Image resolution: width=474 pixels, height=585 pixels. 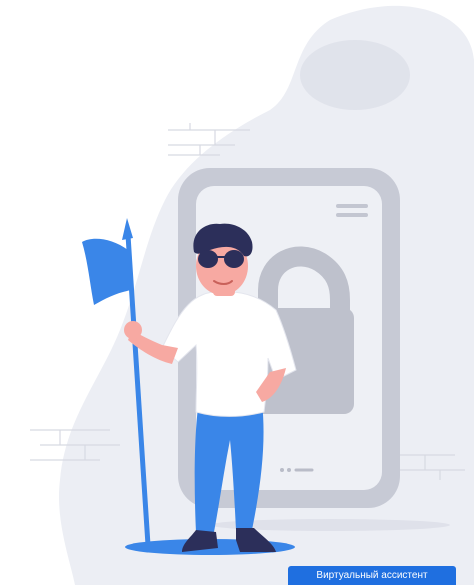 What do you see at coordinates (234, 259) in the screenshot?
I see `sunglasses-right-lens-icon` at bounding box center [234, 259].